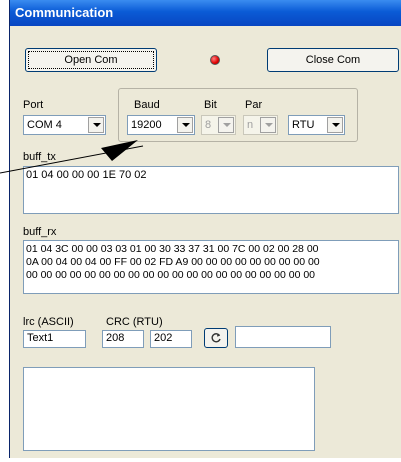 This screenshot has width=401, height=462. What do you see at coordinates (72, 157) in the screenshot?
I see `annotation-overlay` at bounding box center [72, 157].